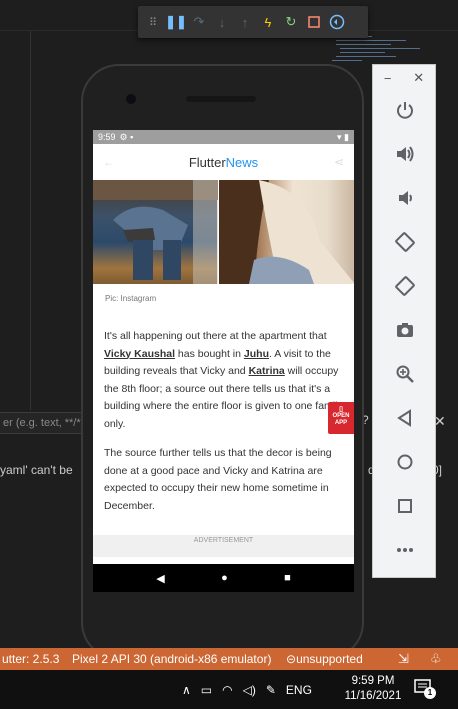 The width and height of the screenshot is (458, 709). I want to click on volume-up-icon, so click(405, 154).